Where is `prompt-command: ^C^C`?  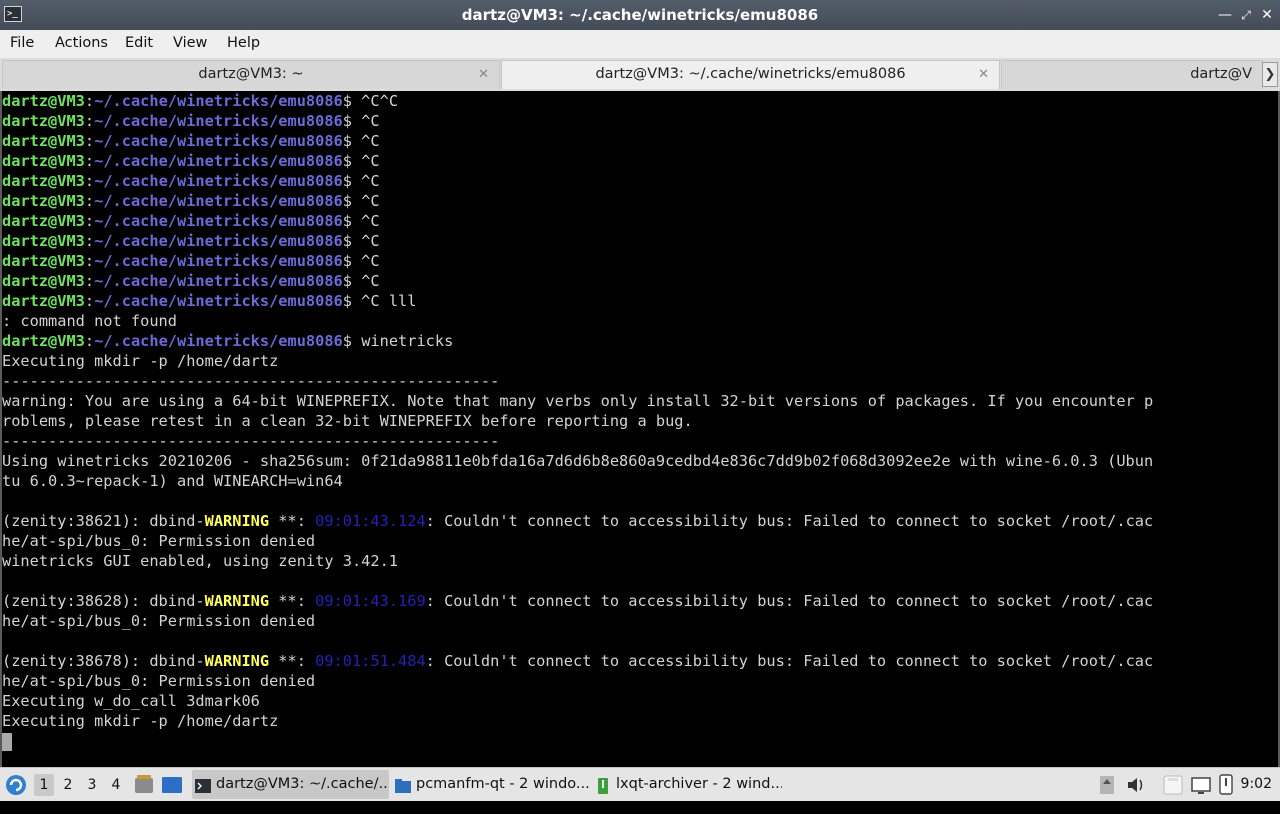
prompt-command: ^C^C is located at coordinates (375, 101).